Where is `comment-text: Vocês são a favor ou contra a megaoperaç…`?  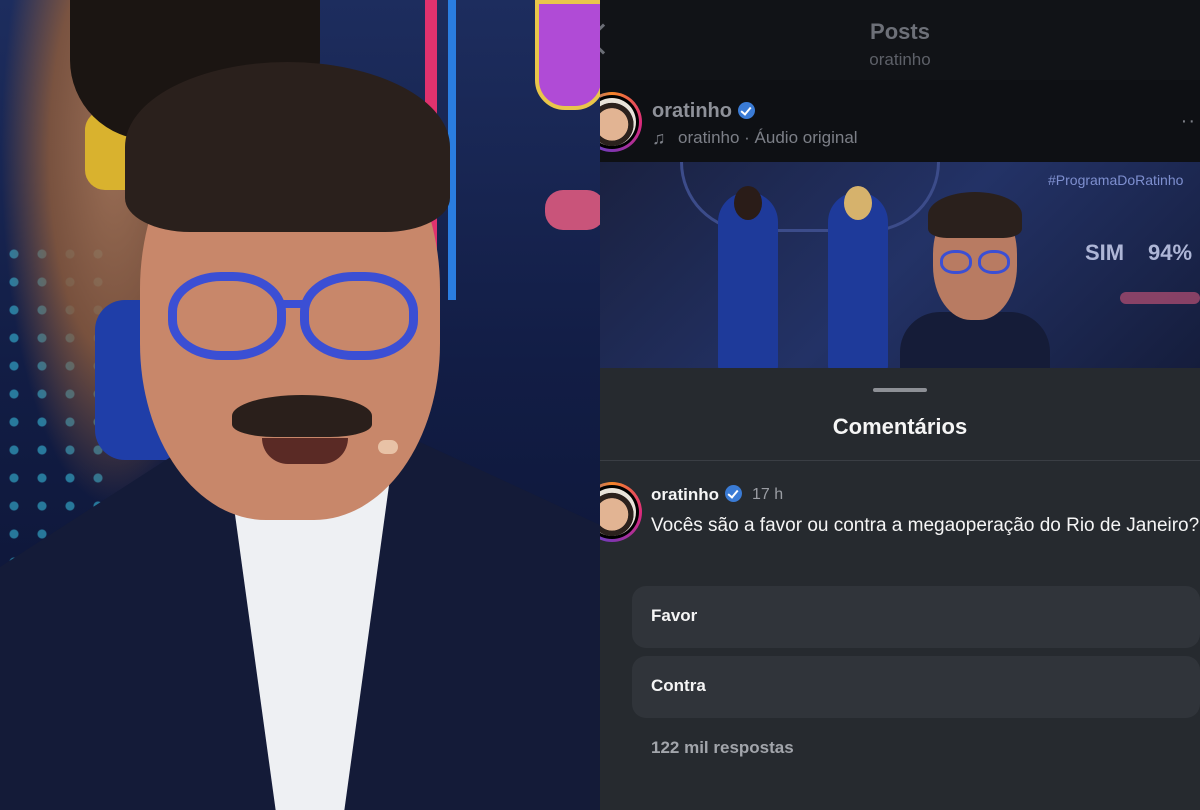 comment-text: Vocês são a favor ou contra a megaoperaç… is located at coordinates (925, 525).